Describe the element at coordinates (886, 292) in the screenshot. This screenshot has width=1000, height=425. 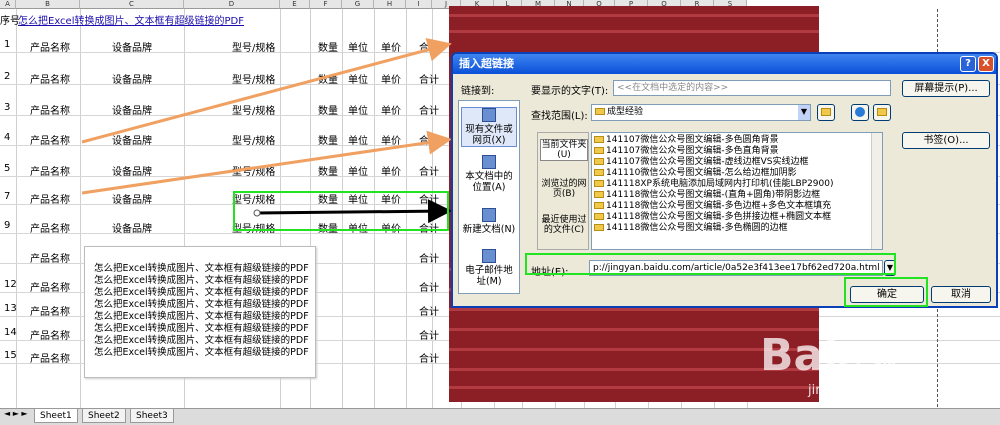
I see `highlight-ok` at that location.